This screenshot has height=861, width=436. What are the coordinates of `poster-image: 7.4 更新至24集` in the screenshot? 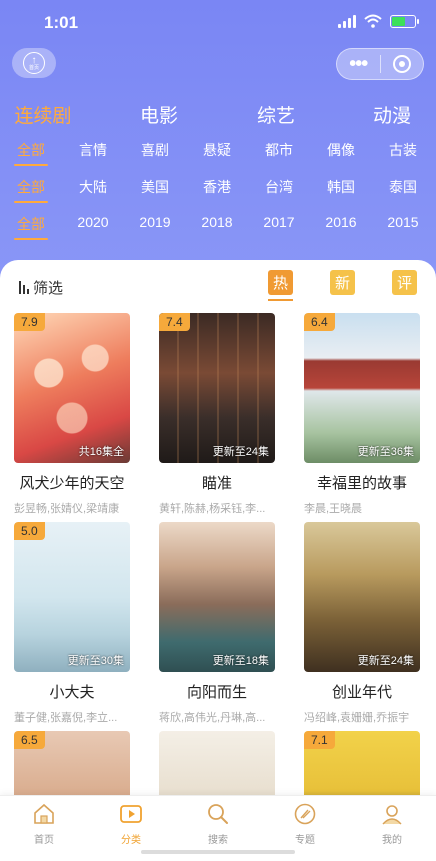 It's located at (217, 388).